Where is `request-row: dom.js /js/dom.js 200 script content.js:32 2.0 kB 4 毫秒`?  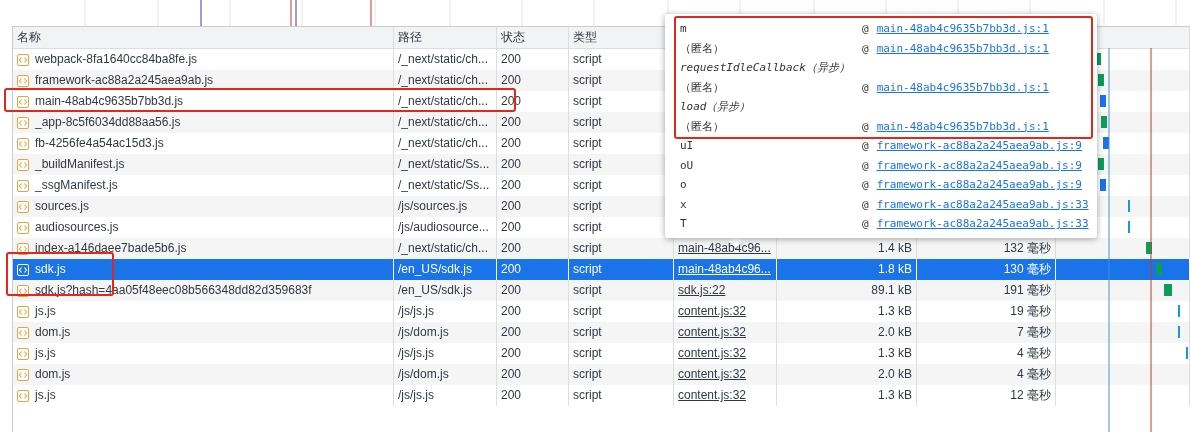 request-row: dom.js /js/dom.js 200 script content.js:32 2.0 kB 4 毫秒 is located at coordinates (601, 374).